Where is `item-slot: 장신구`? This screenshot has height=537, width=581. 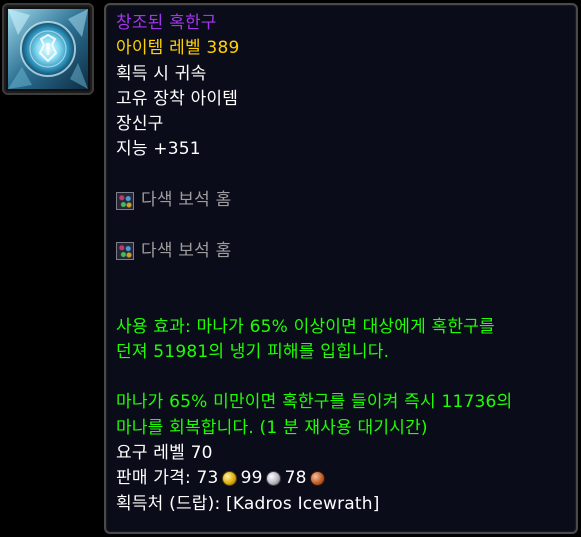 item-slot: 장신구 is located at coordinates (140, 124).